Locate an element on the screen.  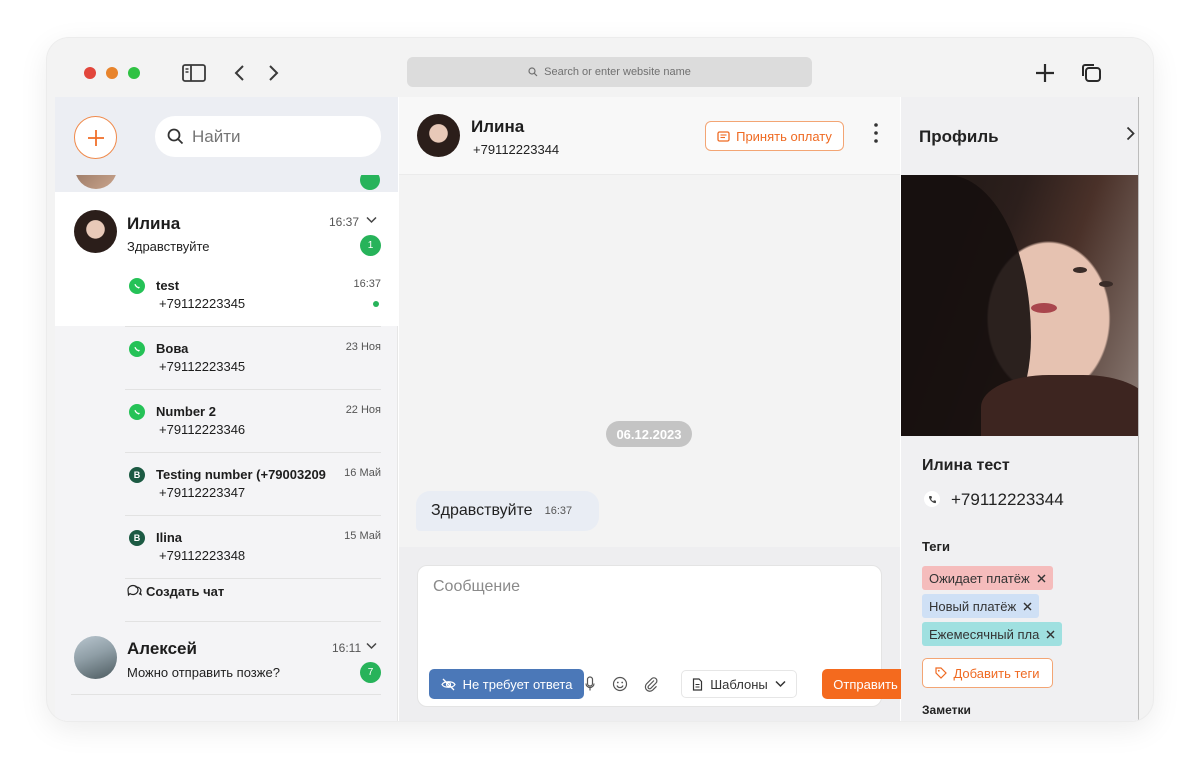
accept-payment-button: Принять оплату is located at coordinates (774, 136).